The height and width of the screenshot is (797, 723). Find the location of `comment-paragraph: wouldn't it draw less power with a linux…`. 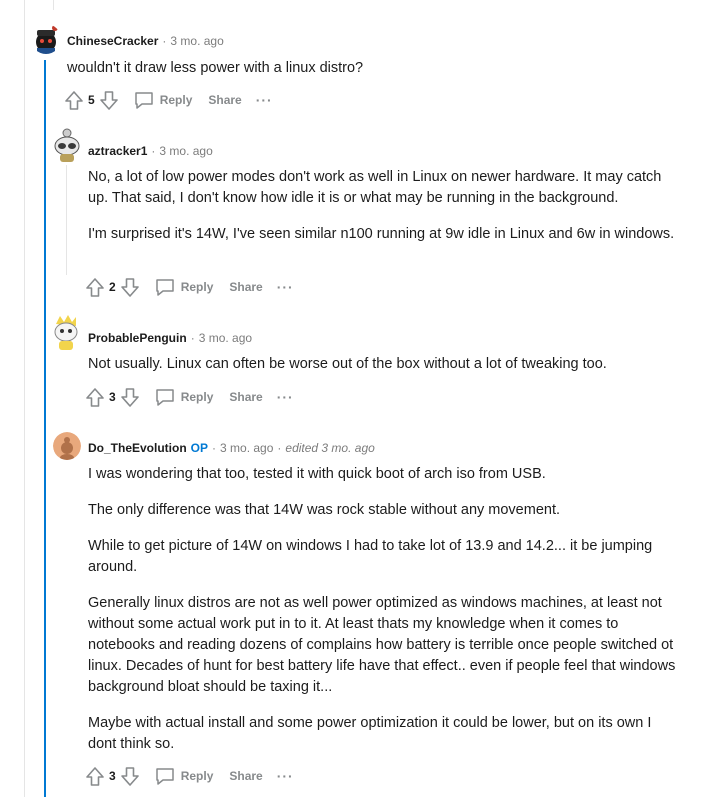

comment-paragraph: wouldn't it draw less power with a linux… is located at coordinates (215, 68).